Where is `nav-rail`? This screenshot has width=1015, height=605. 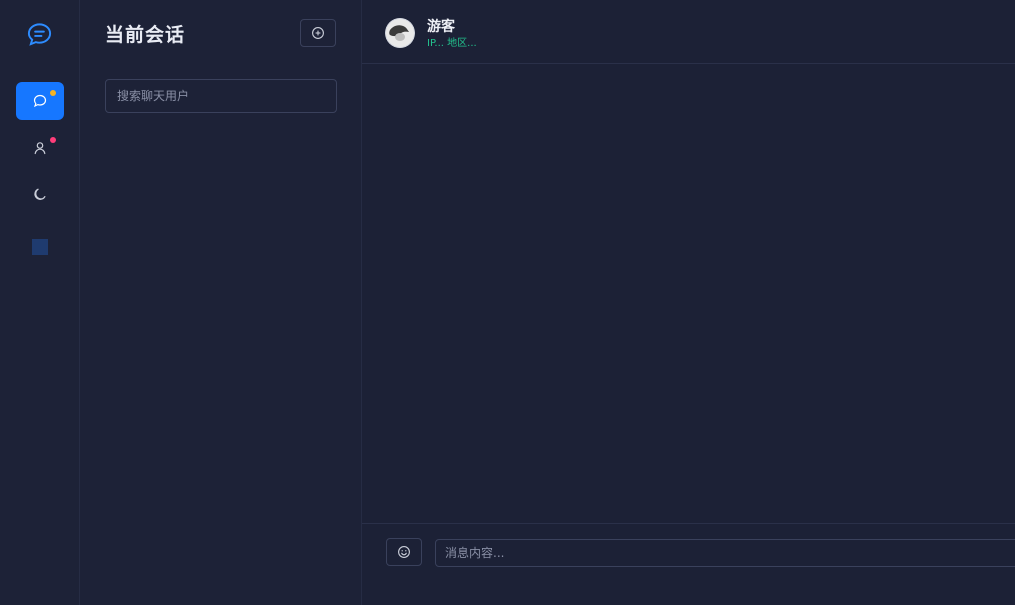 nav-rail is located at coordinates (40, 302).